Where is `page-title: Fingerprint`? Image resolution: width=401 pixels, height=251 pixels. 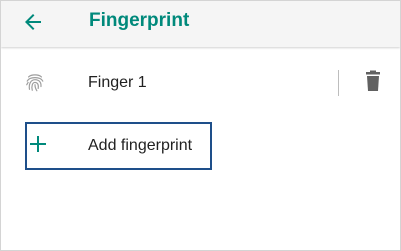 page-title: Fingerprint is located at coordinates (139, 20).